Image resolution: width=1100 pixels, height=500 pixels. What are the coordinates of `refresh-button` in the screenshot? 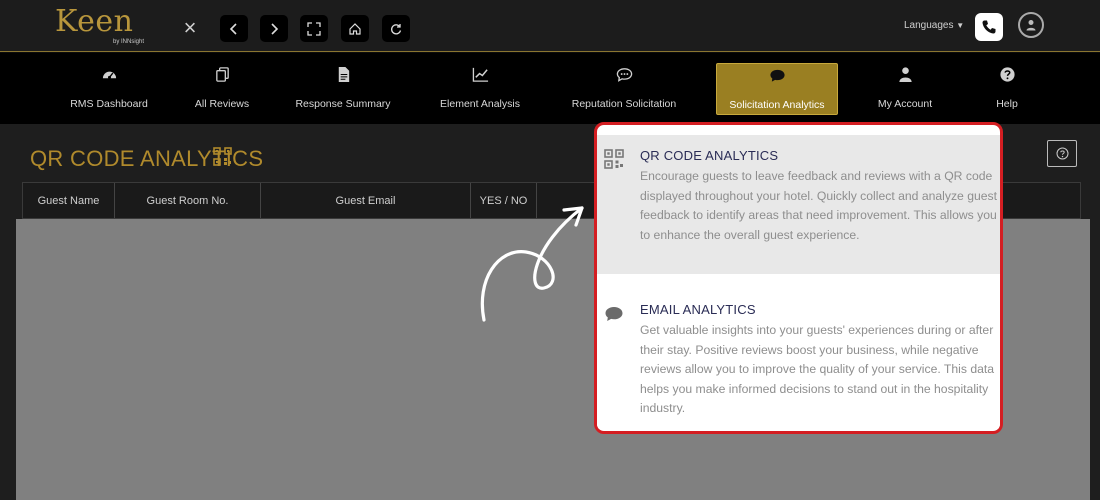 It's located at (396, 28).